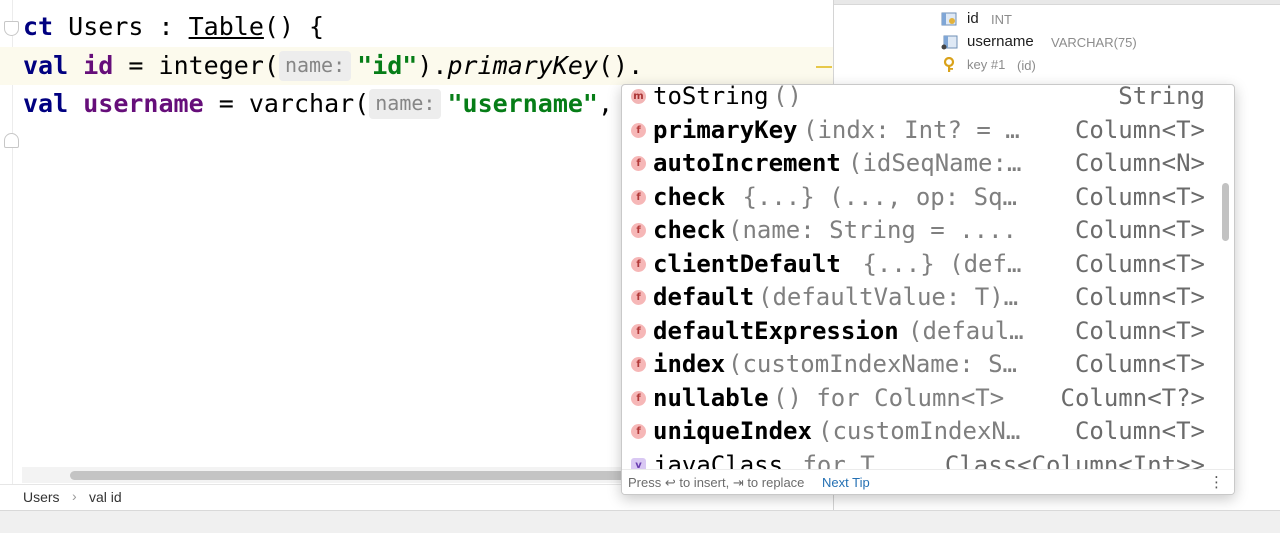  Describe the element at coordinates (41, 497) in the screenshot. I see `breadcrumb-item-users: Users` at that location.